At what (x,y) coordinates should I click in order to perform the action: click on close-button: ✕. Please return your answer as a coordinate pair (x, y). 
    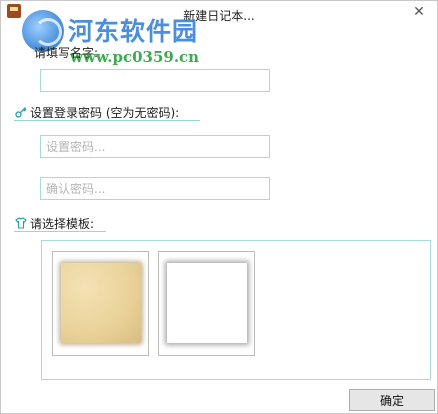
    Looking at the image, I should click on (419, 12).